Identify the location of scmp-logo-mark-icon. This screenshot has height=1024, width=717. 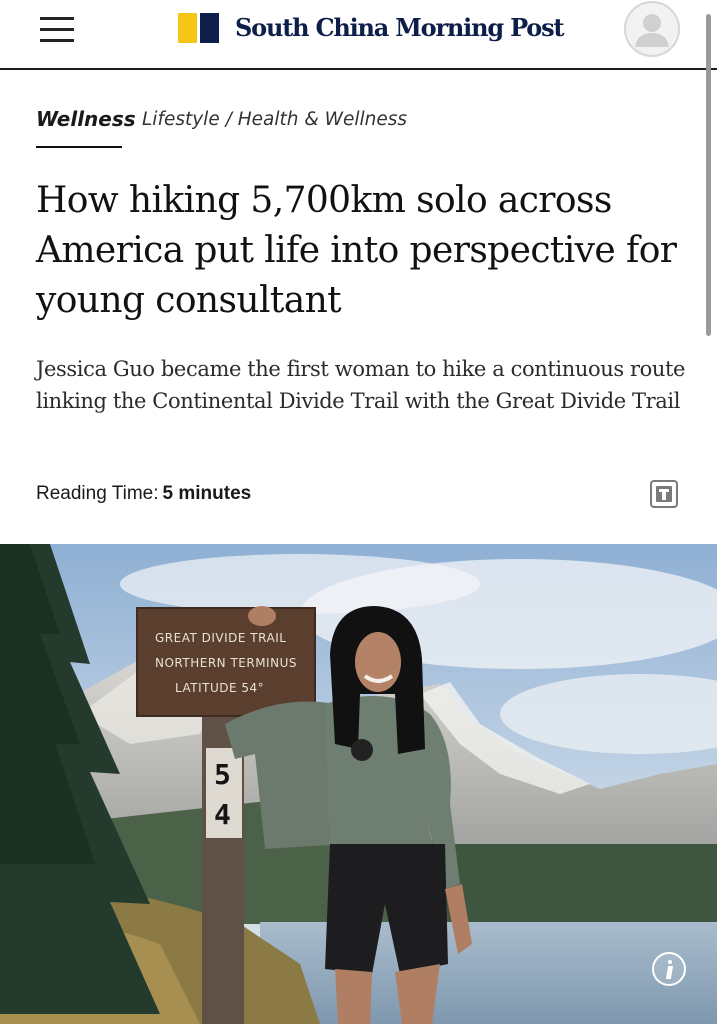
(199, 28).